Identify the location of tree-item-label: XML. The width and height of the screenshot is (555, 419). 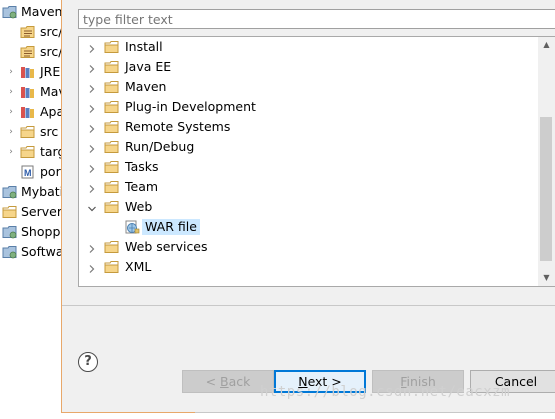
(138, 266).